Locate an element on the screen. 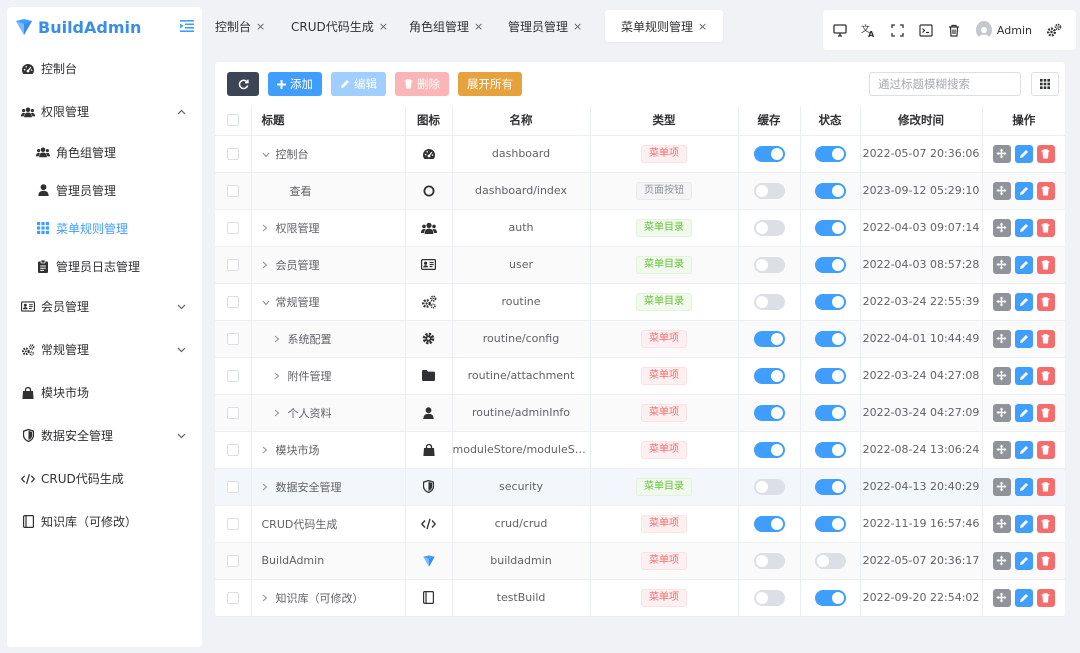 The height and width of the screenshot is (653, 1080). add-button: 添加 is located at coordinates (295, 84).